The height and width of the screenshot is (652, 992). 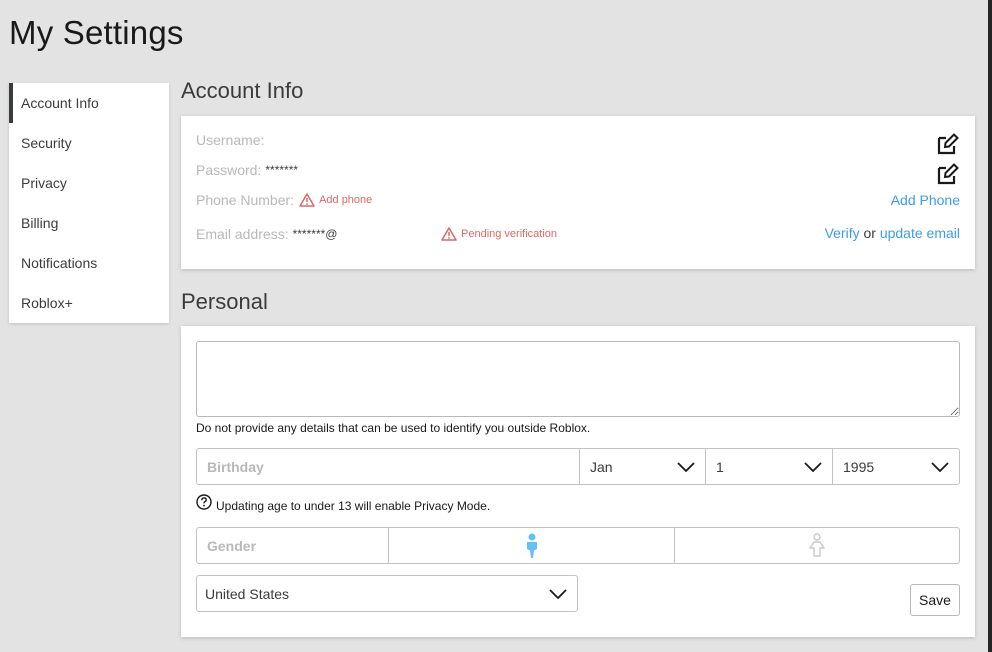 I want to click on email-label: Email address:, so click(x=242, y=234).